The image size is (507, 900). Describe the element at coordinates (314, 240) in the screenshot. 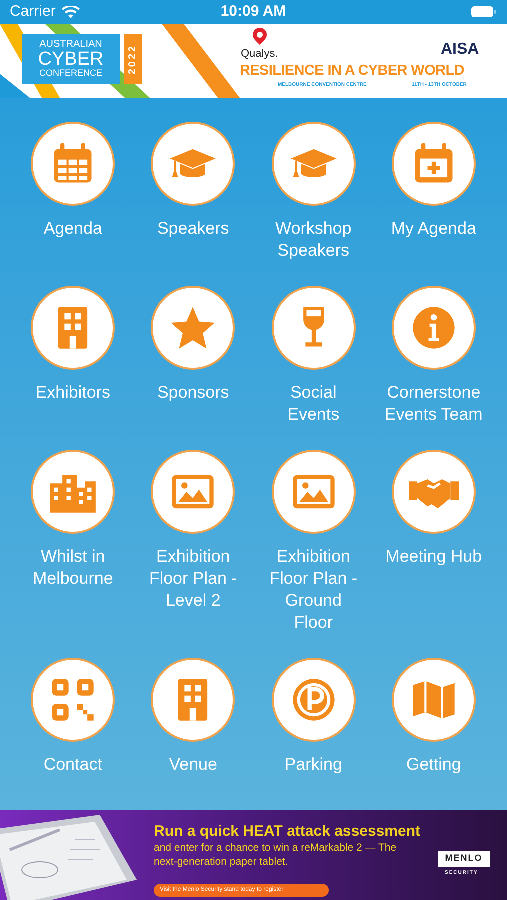

I see `menu-label: Workshop Speakers` at that location.